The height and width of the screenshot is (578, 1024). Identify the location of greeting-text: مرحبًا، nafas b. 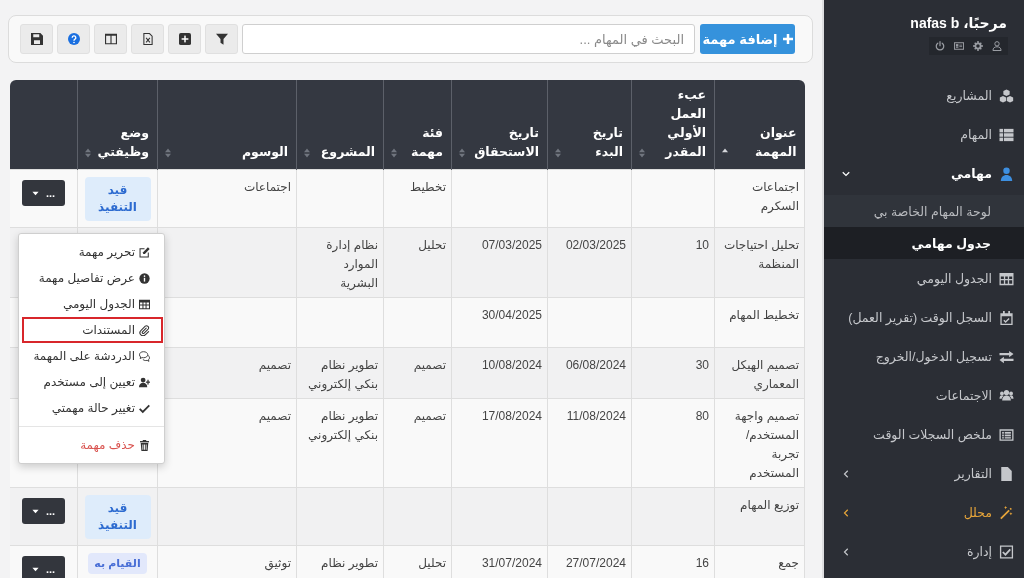
(958, 23).